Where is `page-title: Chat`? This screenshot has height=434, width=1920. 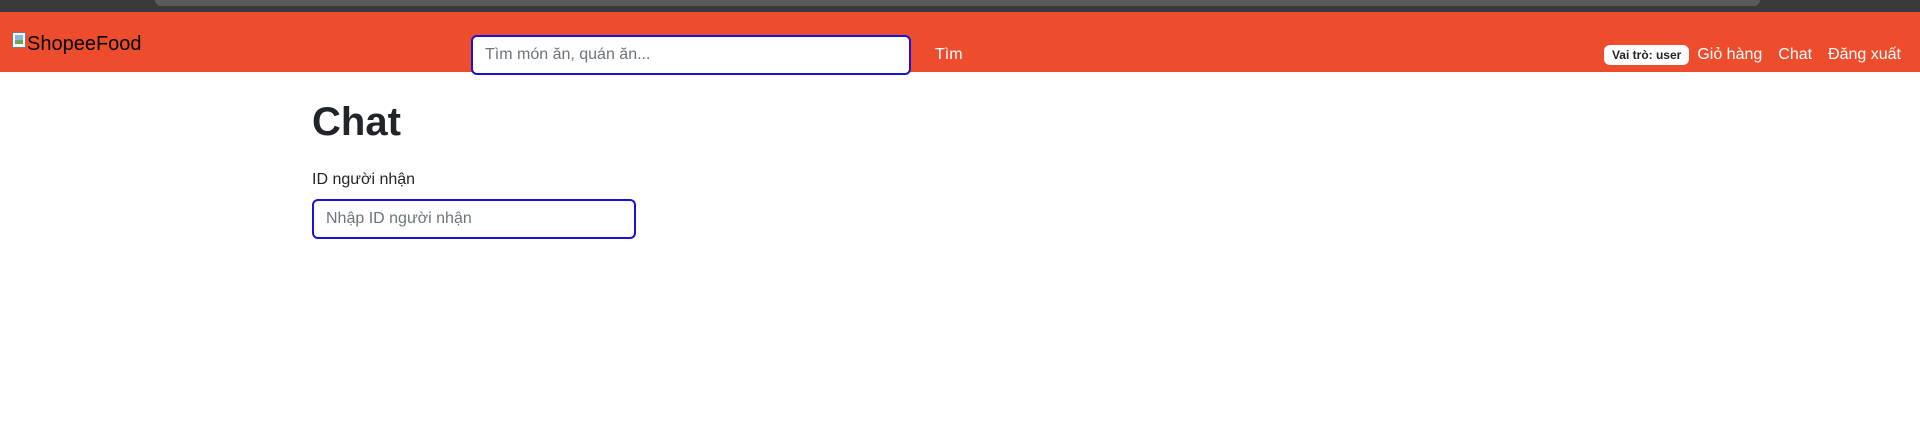 page-title: Chat is located at coordinates (356, 122).